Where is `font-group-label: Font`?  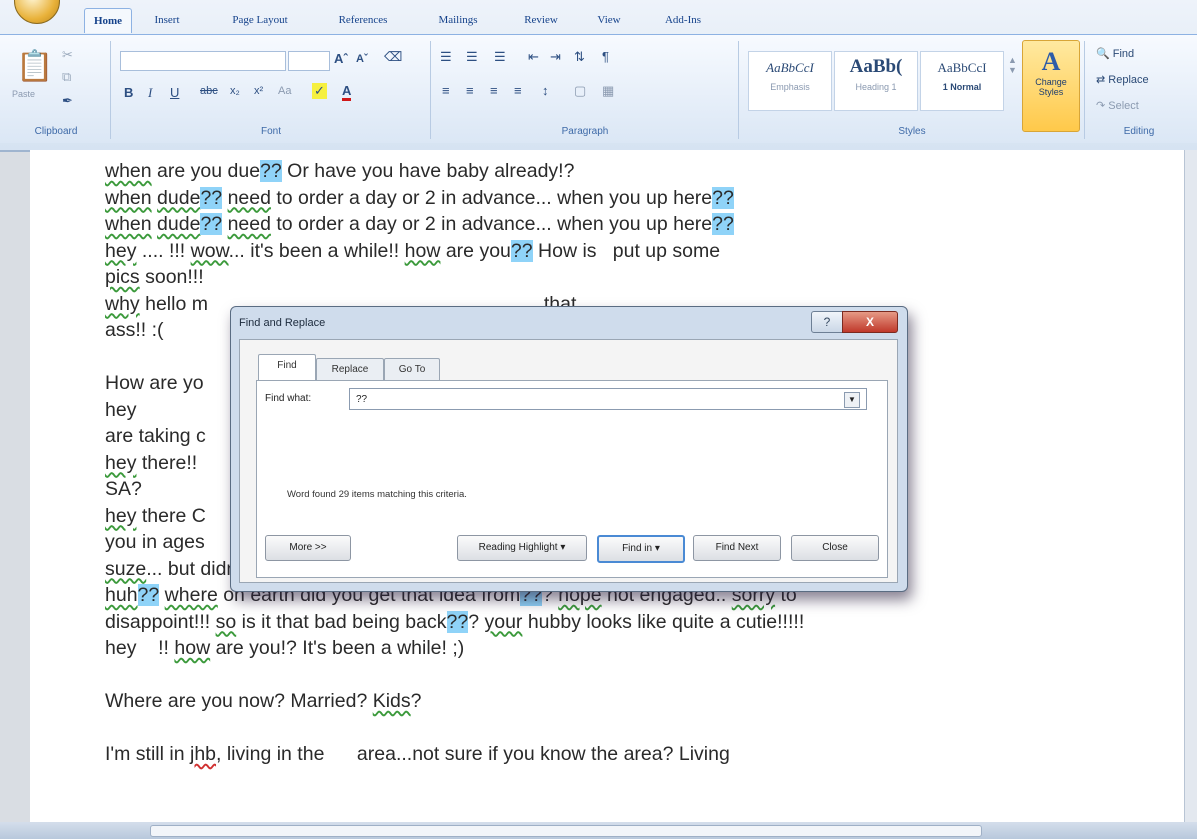
font-group-label: Font is located at coordinates (270, 131).